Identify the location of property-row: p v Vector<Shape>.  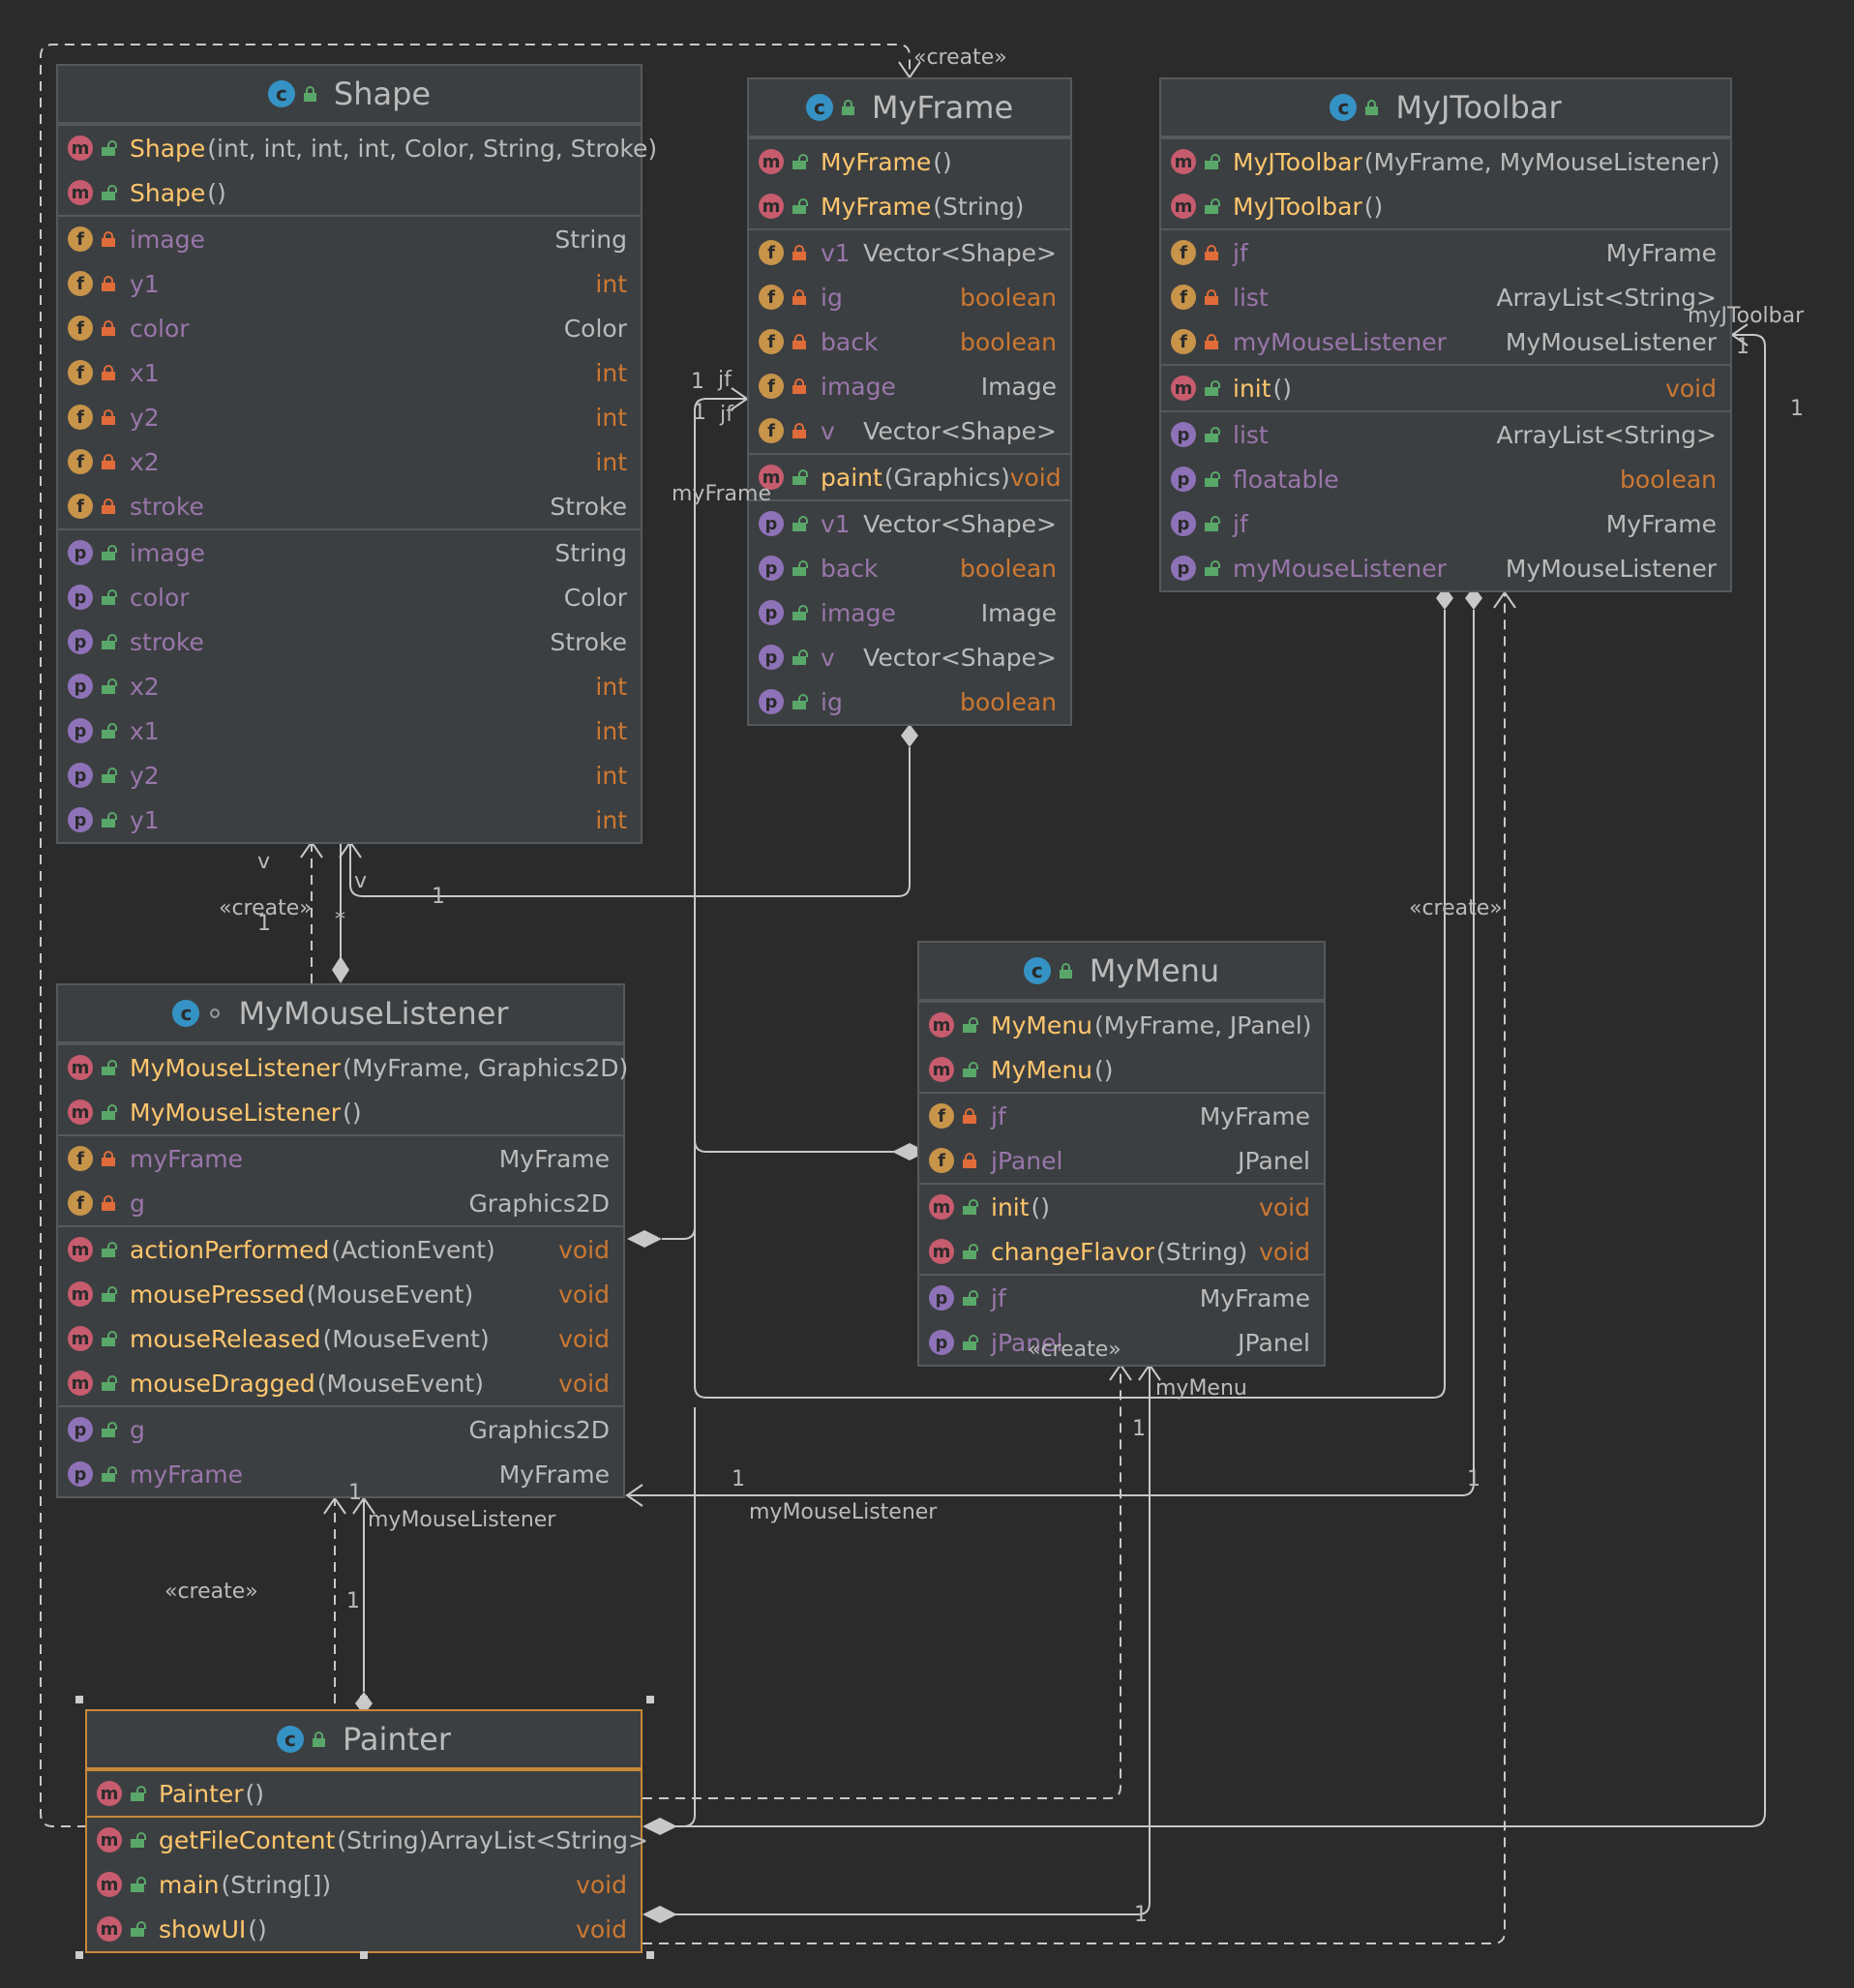
(910, 657).